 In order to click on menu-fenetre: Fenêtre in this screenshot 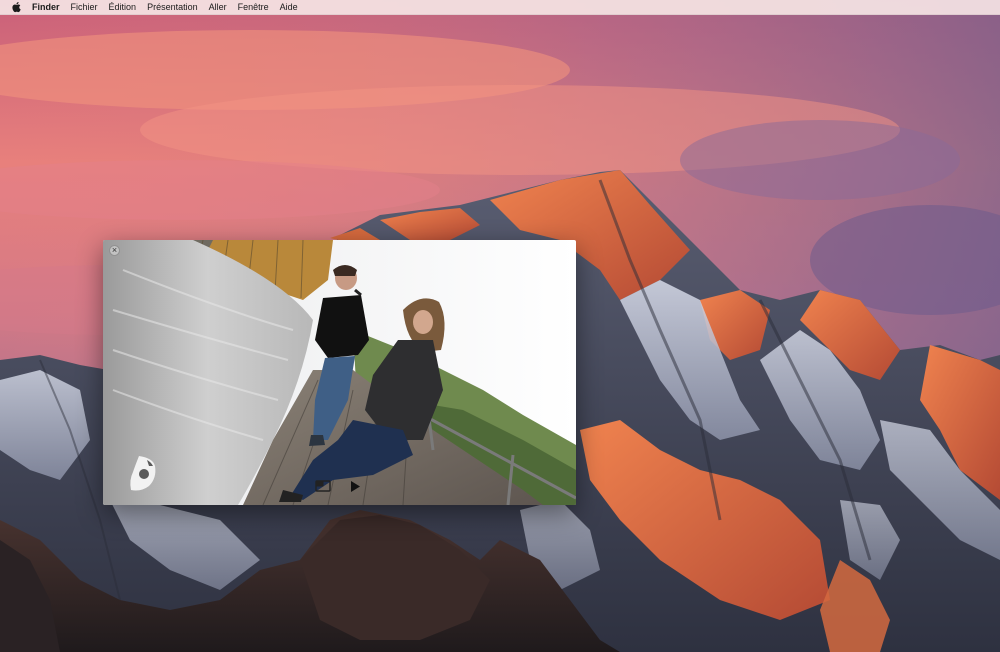, I will do `click(253, 7)`.